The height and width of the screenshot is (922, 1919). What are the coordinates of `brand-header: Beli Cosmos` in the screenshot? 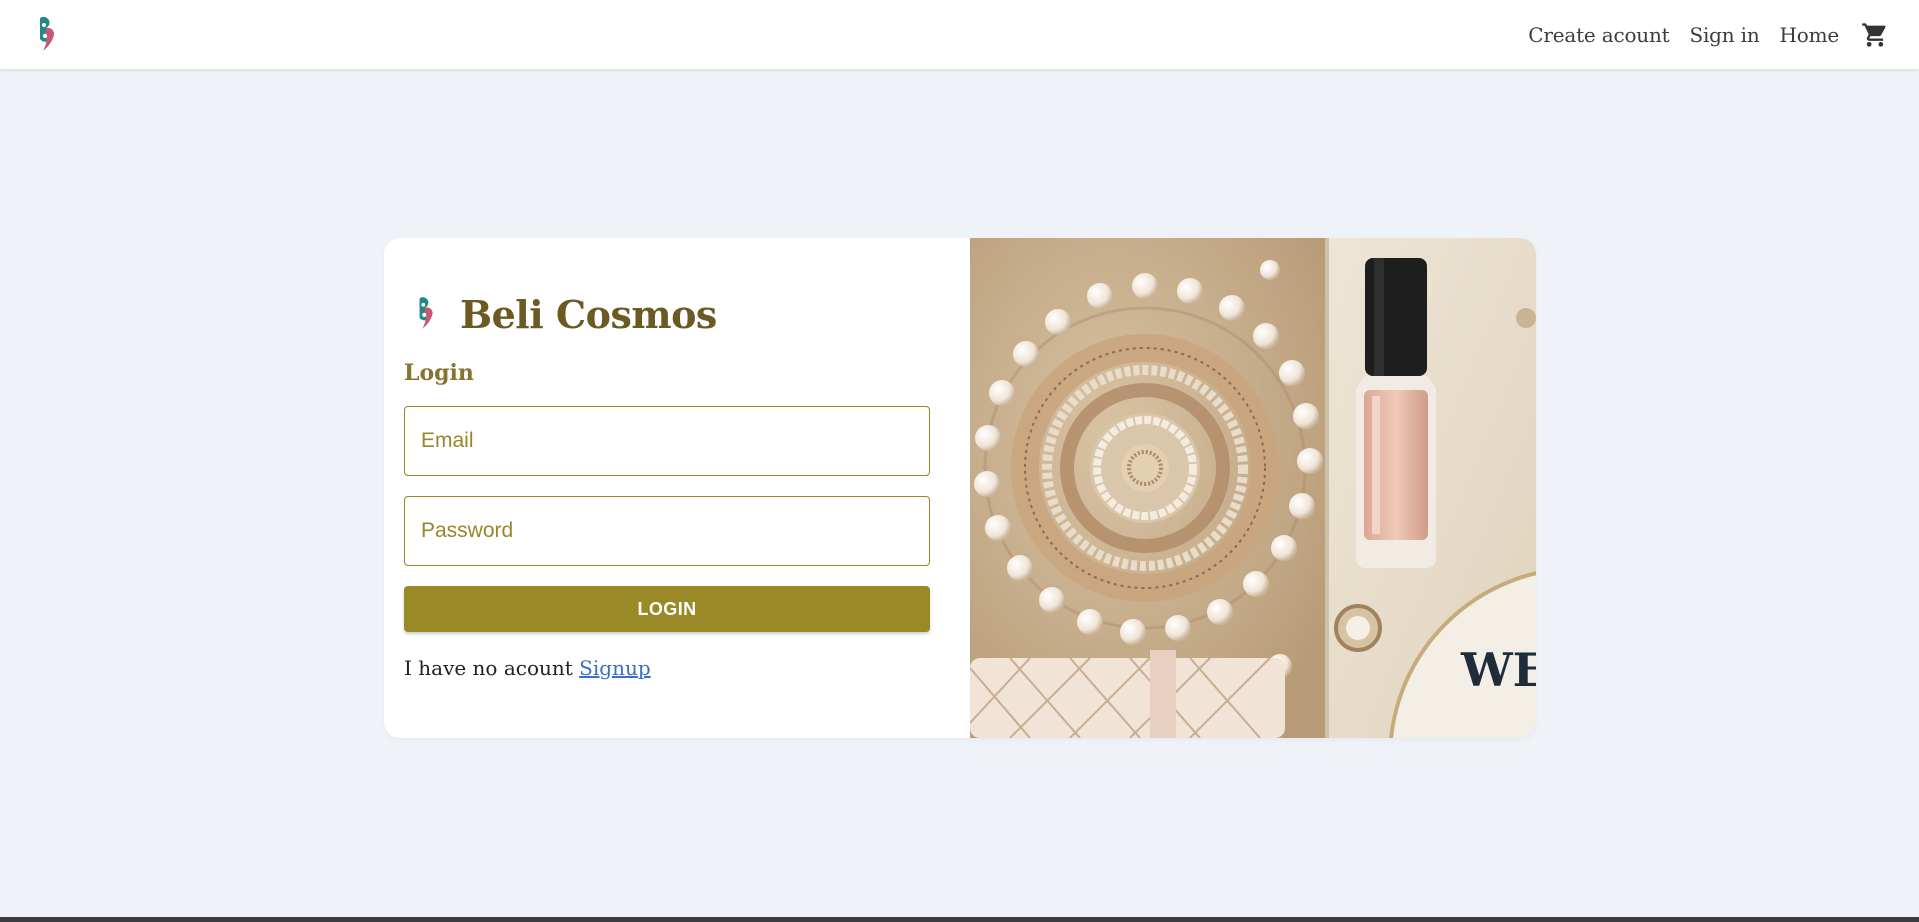 It's located at (667, 314).